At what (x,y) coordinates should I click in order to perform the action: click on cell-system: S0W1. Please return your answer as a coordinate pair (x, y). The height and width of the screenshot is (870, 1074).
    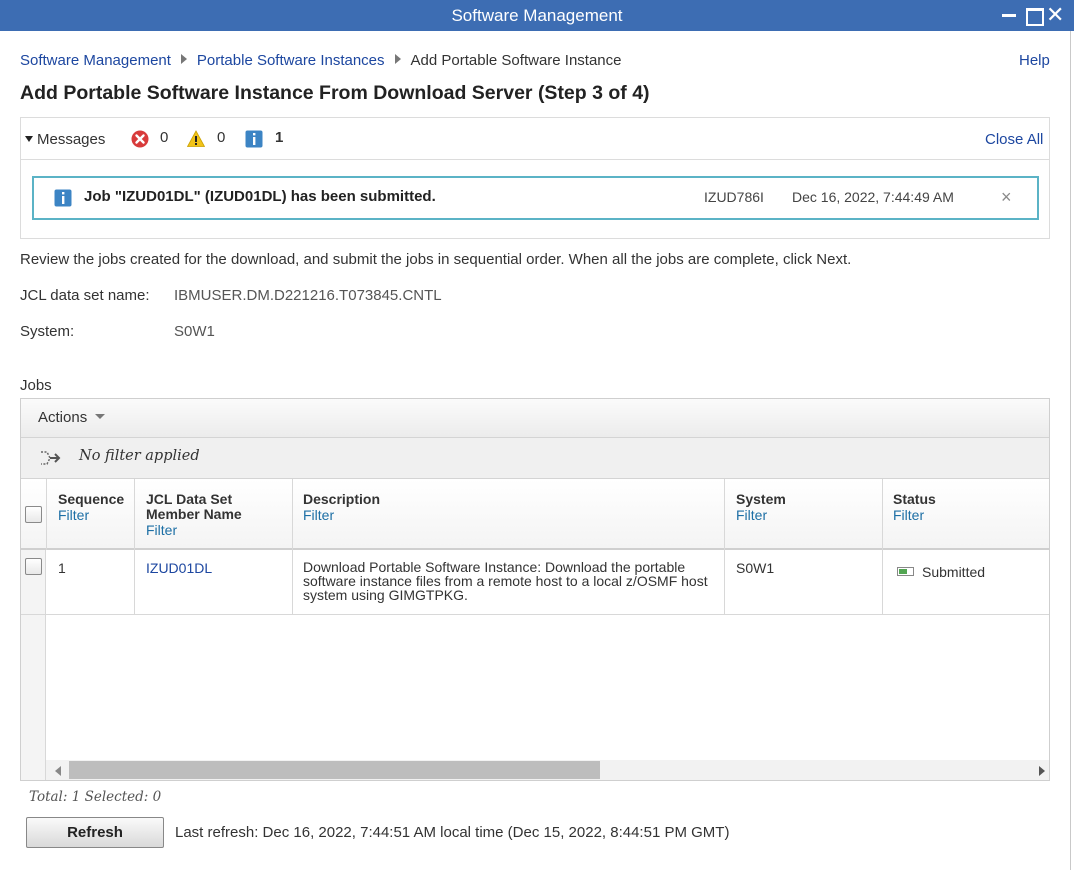
    Looking at the image, I should click on (755, 568).